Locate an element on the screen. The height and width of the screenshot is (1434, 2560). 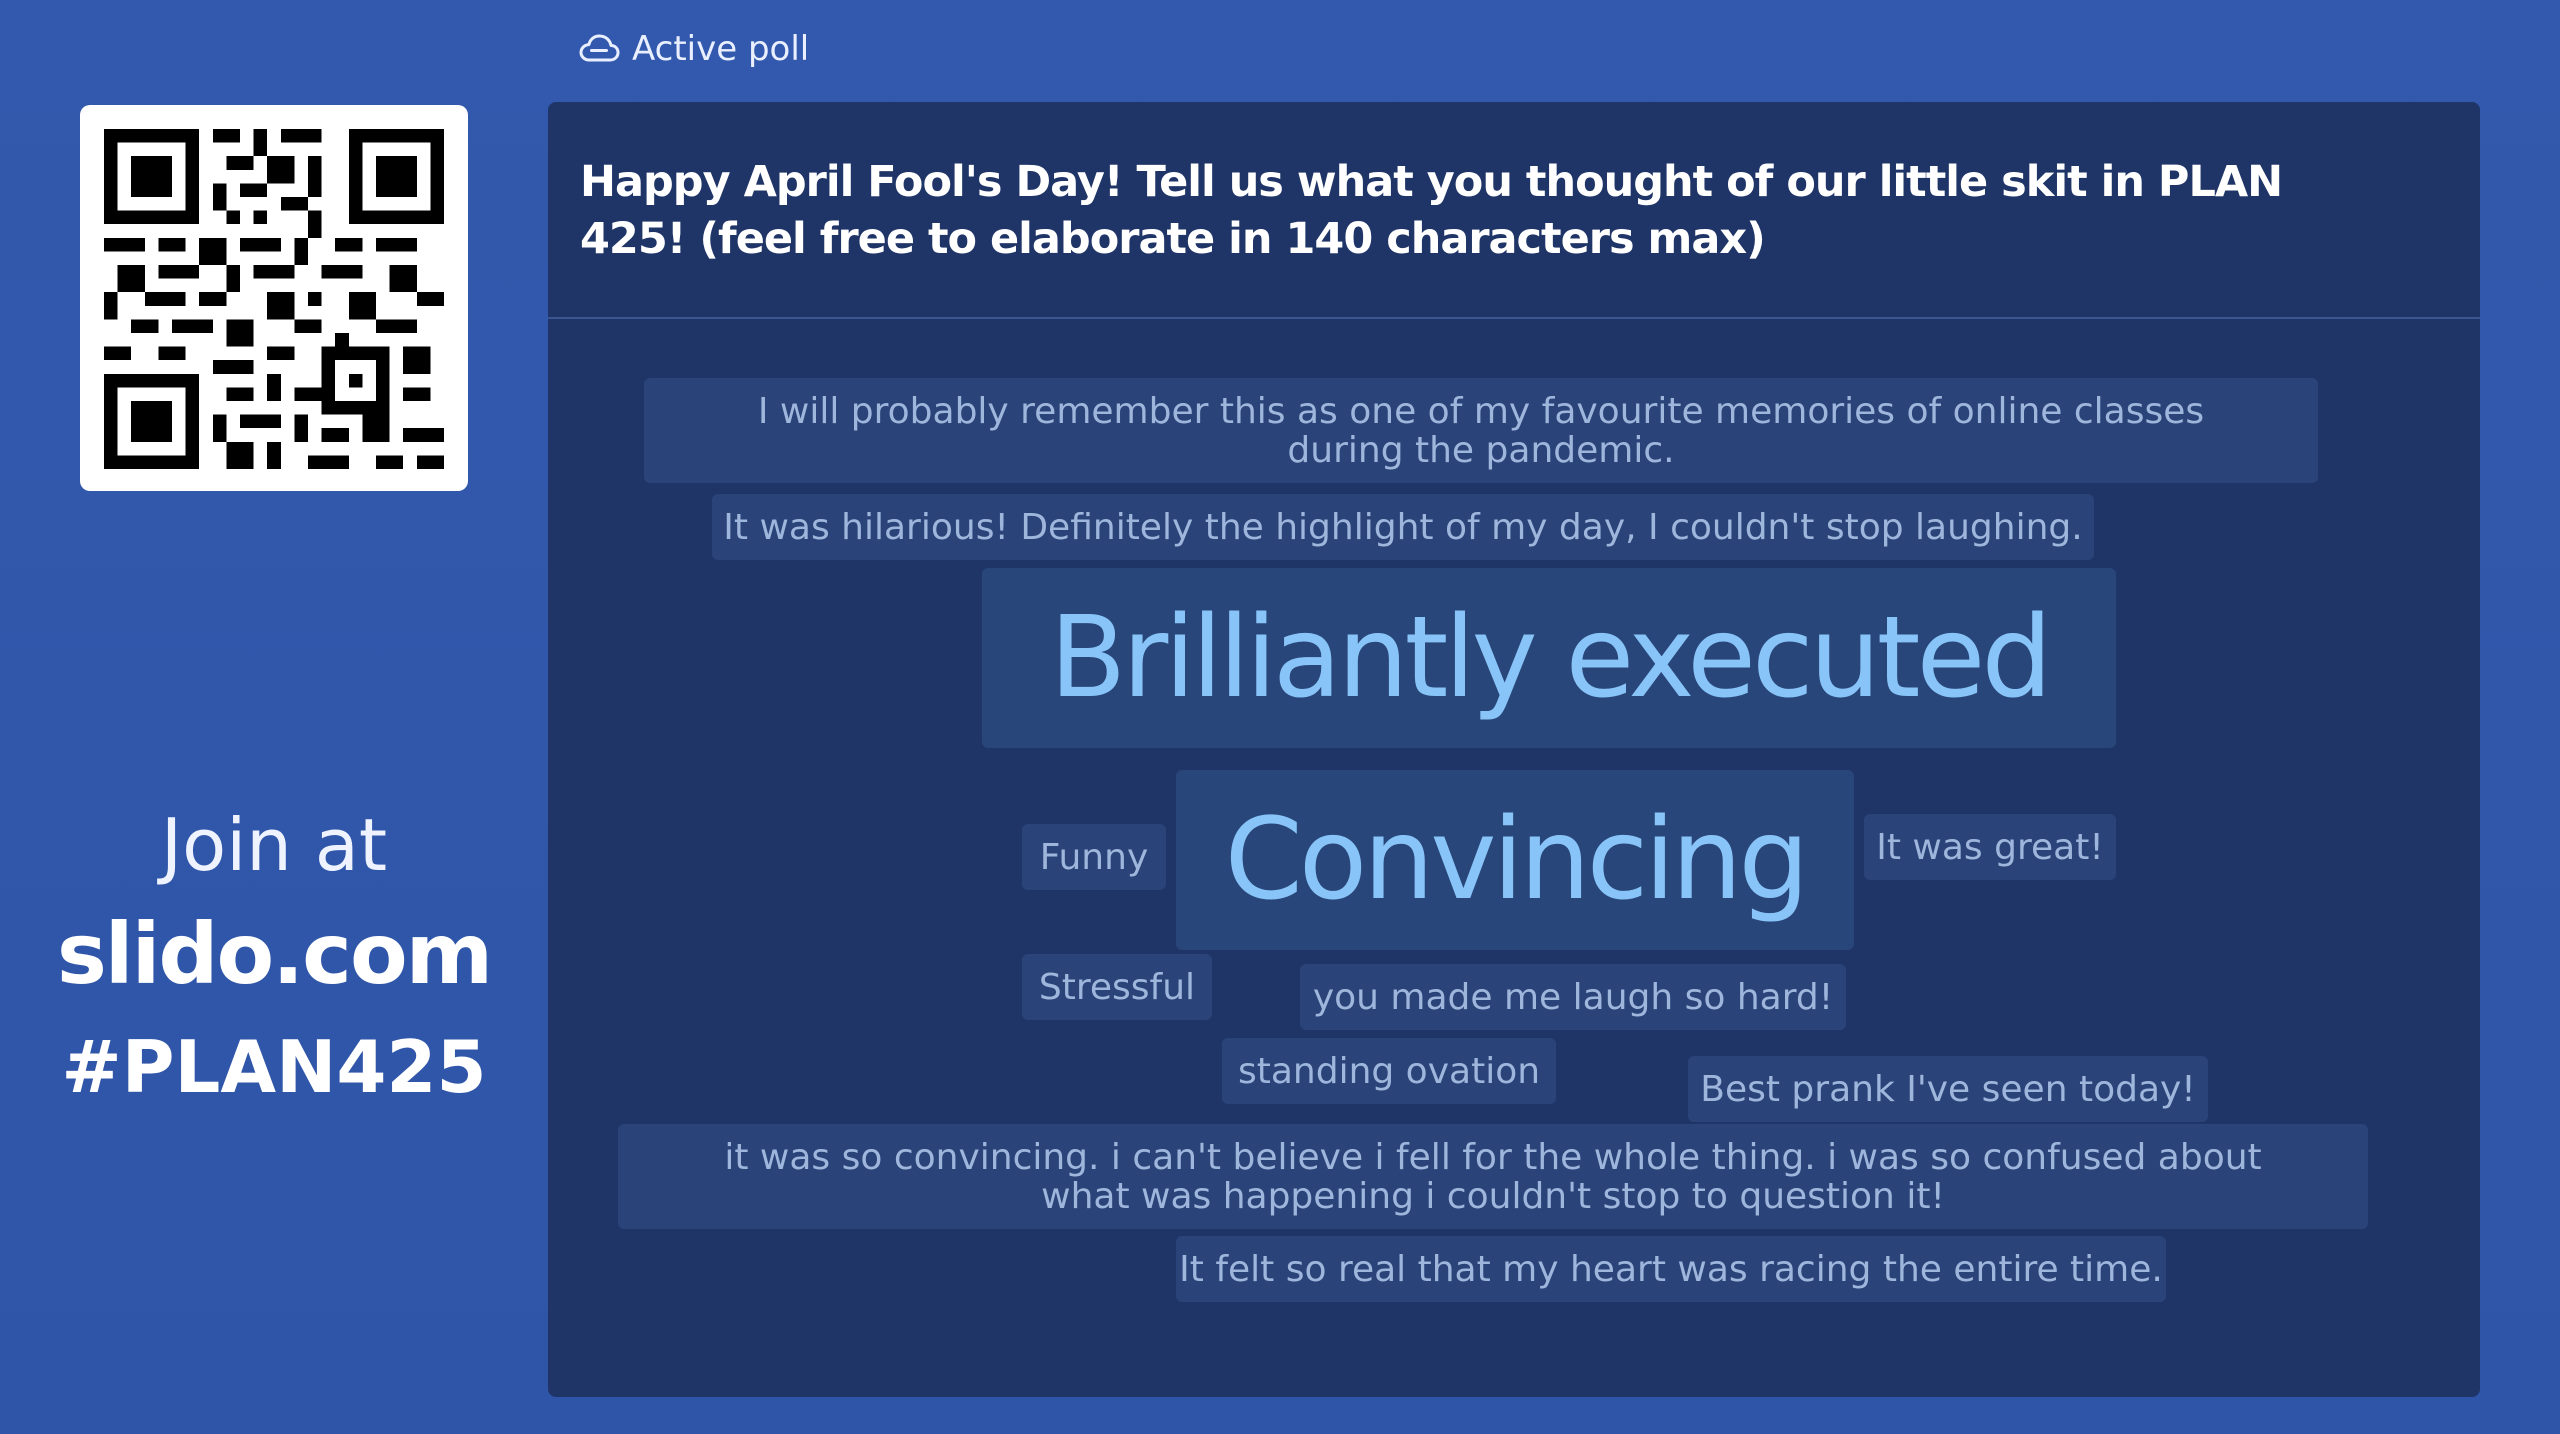
qr-code-image is located at coordinates (274, 299).